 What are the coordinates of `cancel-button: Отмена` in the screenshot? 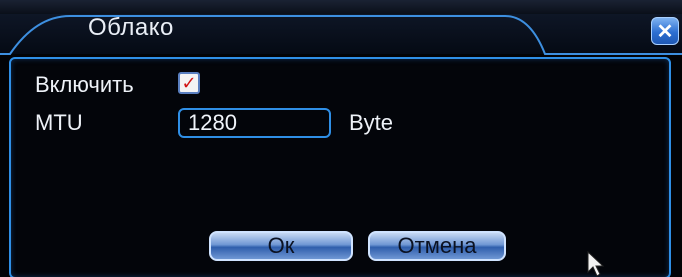 It's located at (437, 246).